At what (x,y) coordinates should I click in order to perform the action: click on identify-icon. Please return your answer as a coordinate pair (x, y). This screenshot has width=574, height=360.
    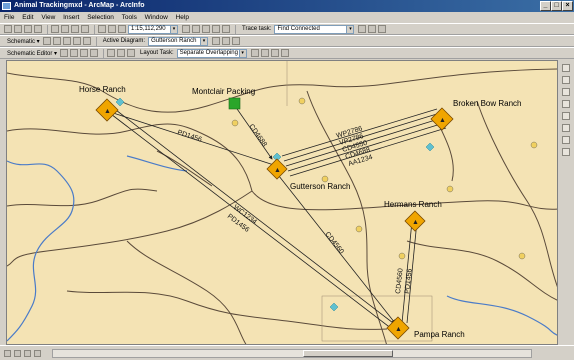
    Looking at the image, I should click on (566, 116).